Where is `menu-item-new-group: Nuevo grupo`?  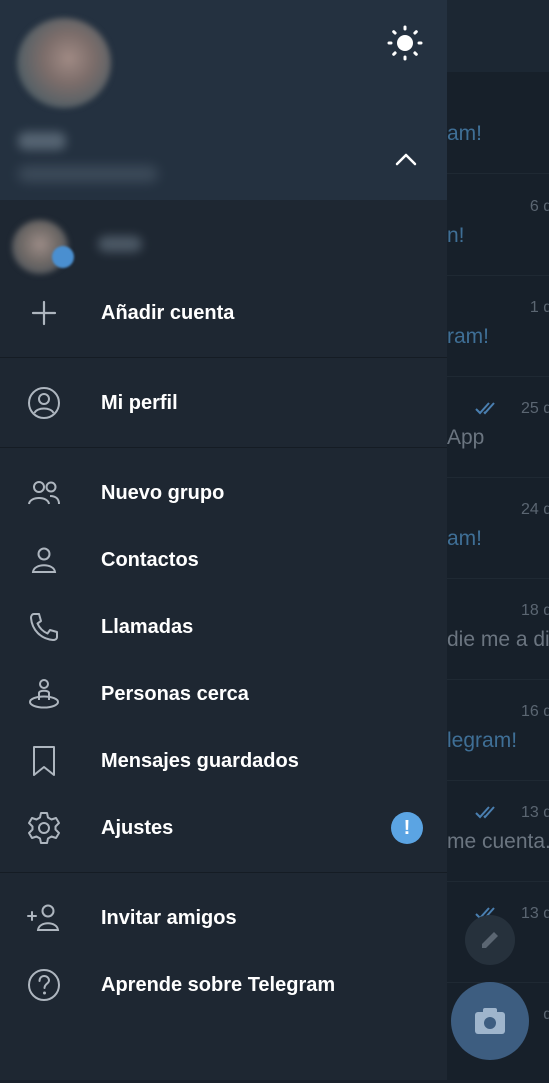 menu-item-new-group: Nuevo grupo is located at coordinates (223, 493).